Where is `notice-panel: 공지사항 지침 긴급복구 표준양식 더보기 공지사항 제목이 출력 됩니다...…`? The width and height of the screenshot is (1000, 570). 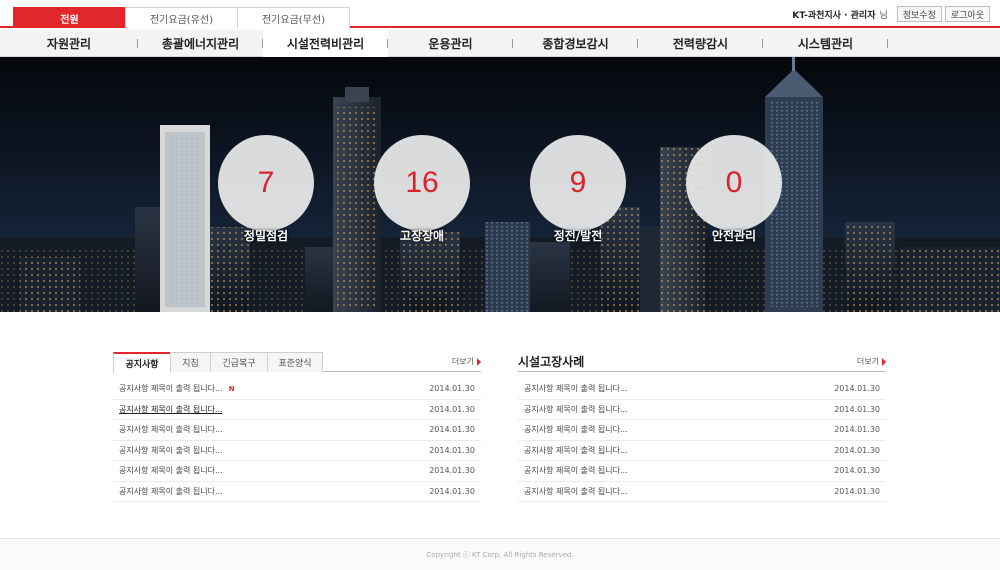 notice-panel: 공지사항 지침 긴급복구 표준양식 더보기 공지사항 제목이 출력 됩니다...… is located at coordinates (297, 427).